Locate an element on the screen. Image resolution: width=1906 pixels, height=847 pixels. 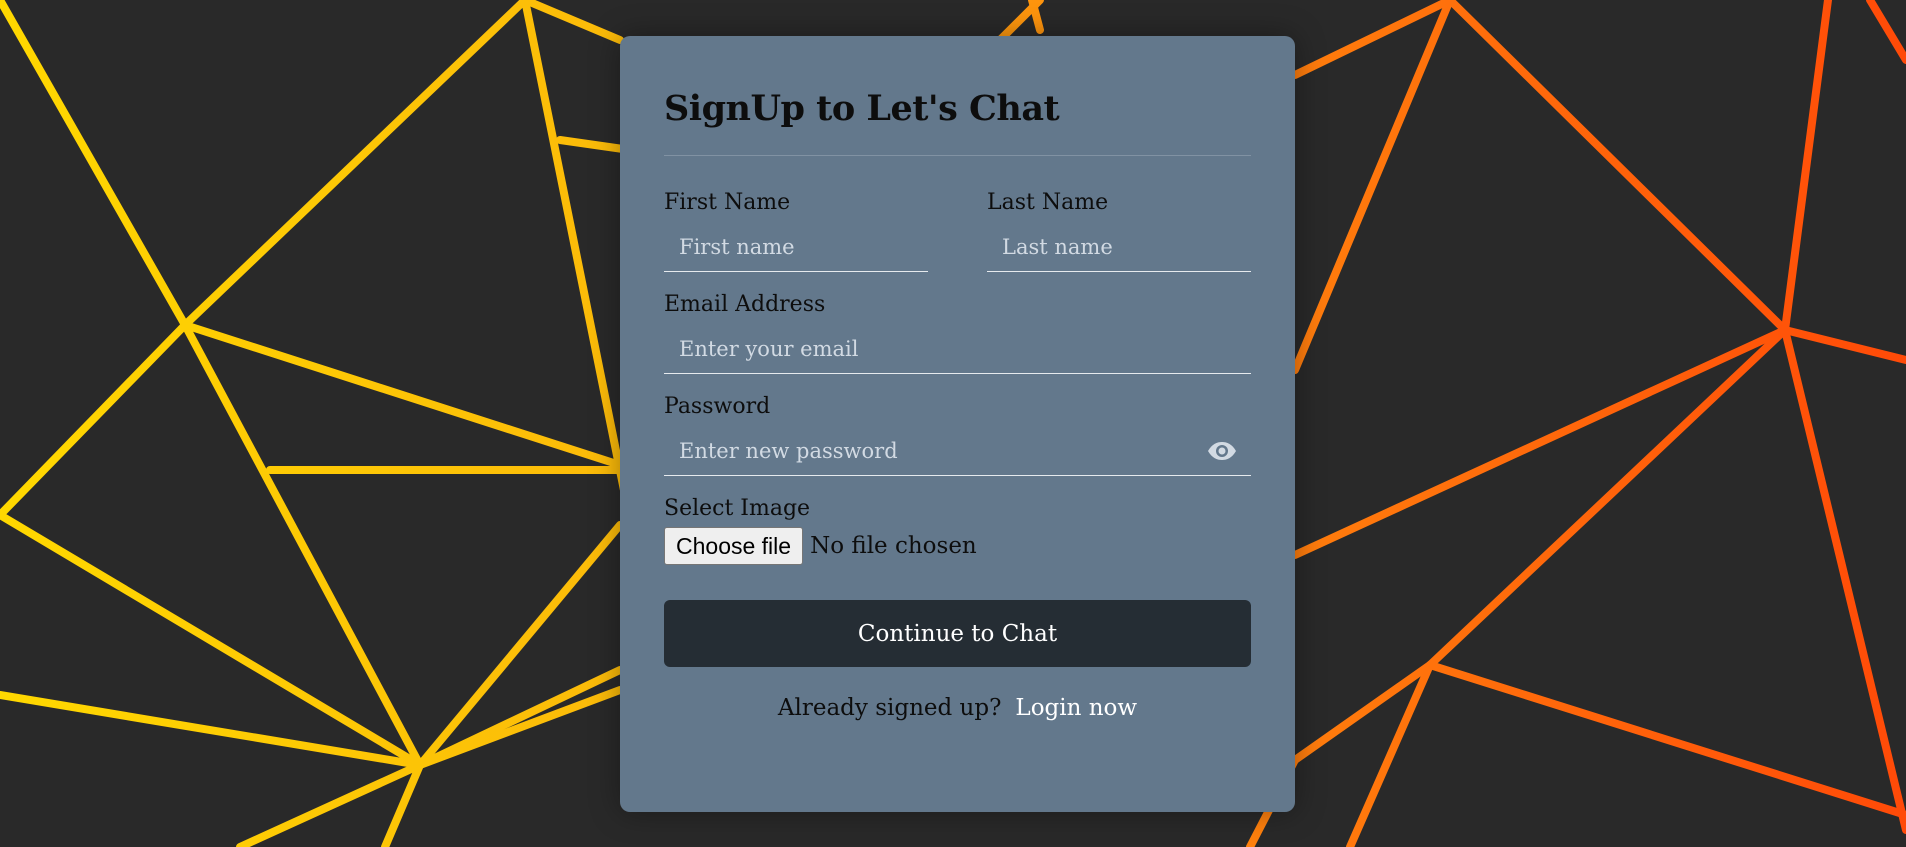
file-picker: Choose file No file chosen is located at coordinates (957, 546).